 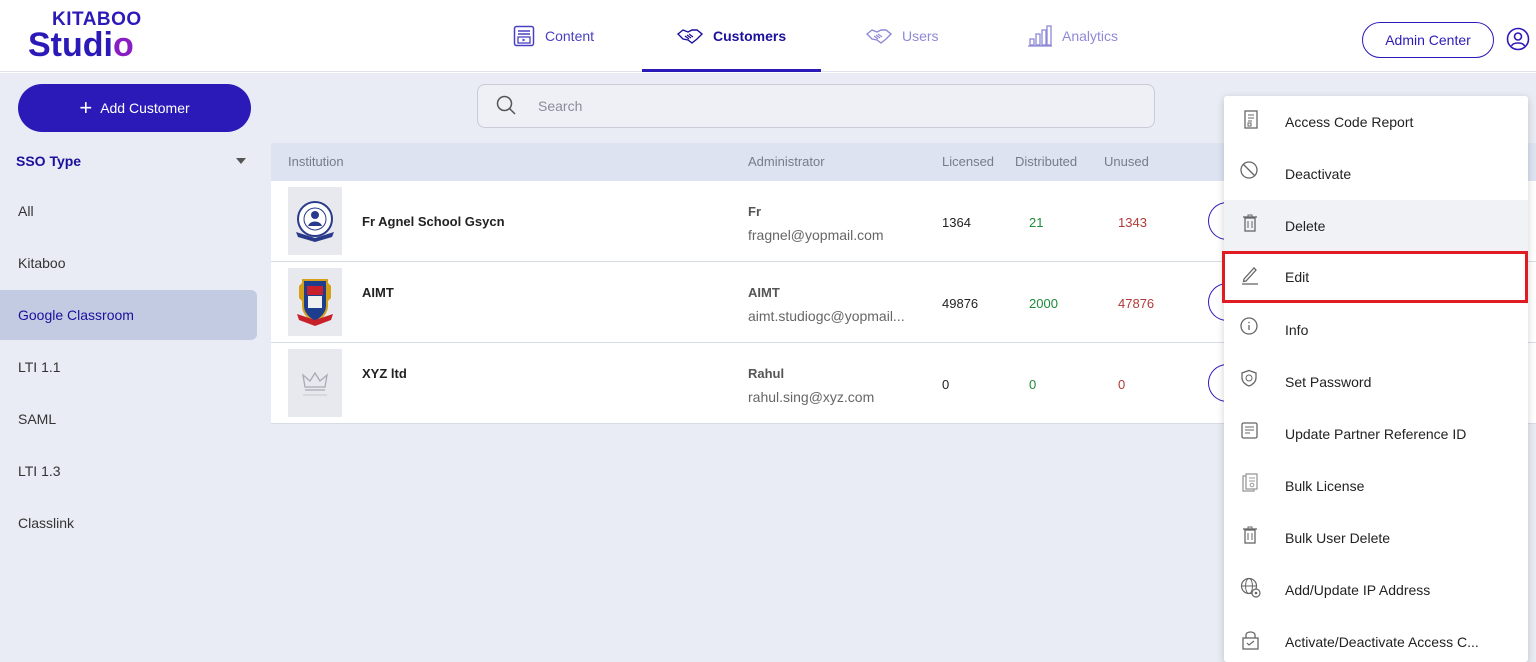 What do you see at coordinates (1349, 122) in the screenshot?
I see `menu-label: Access Code Report` at bounding box center [1349, 122].